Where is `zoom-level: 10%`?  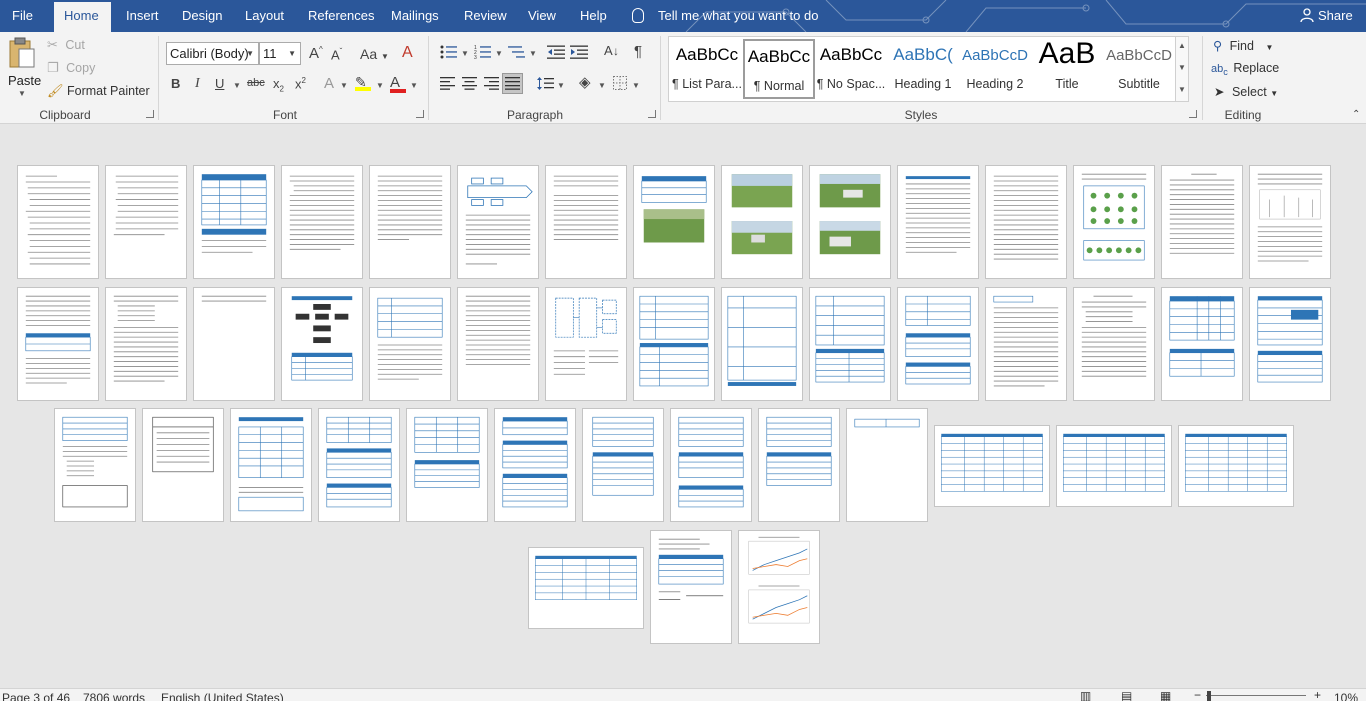 zoom-level: 10% is located at coordinates (1346, 696).